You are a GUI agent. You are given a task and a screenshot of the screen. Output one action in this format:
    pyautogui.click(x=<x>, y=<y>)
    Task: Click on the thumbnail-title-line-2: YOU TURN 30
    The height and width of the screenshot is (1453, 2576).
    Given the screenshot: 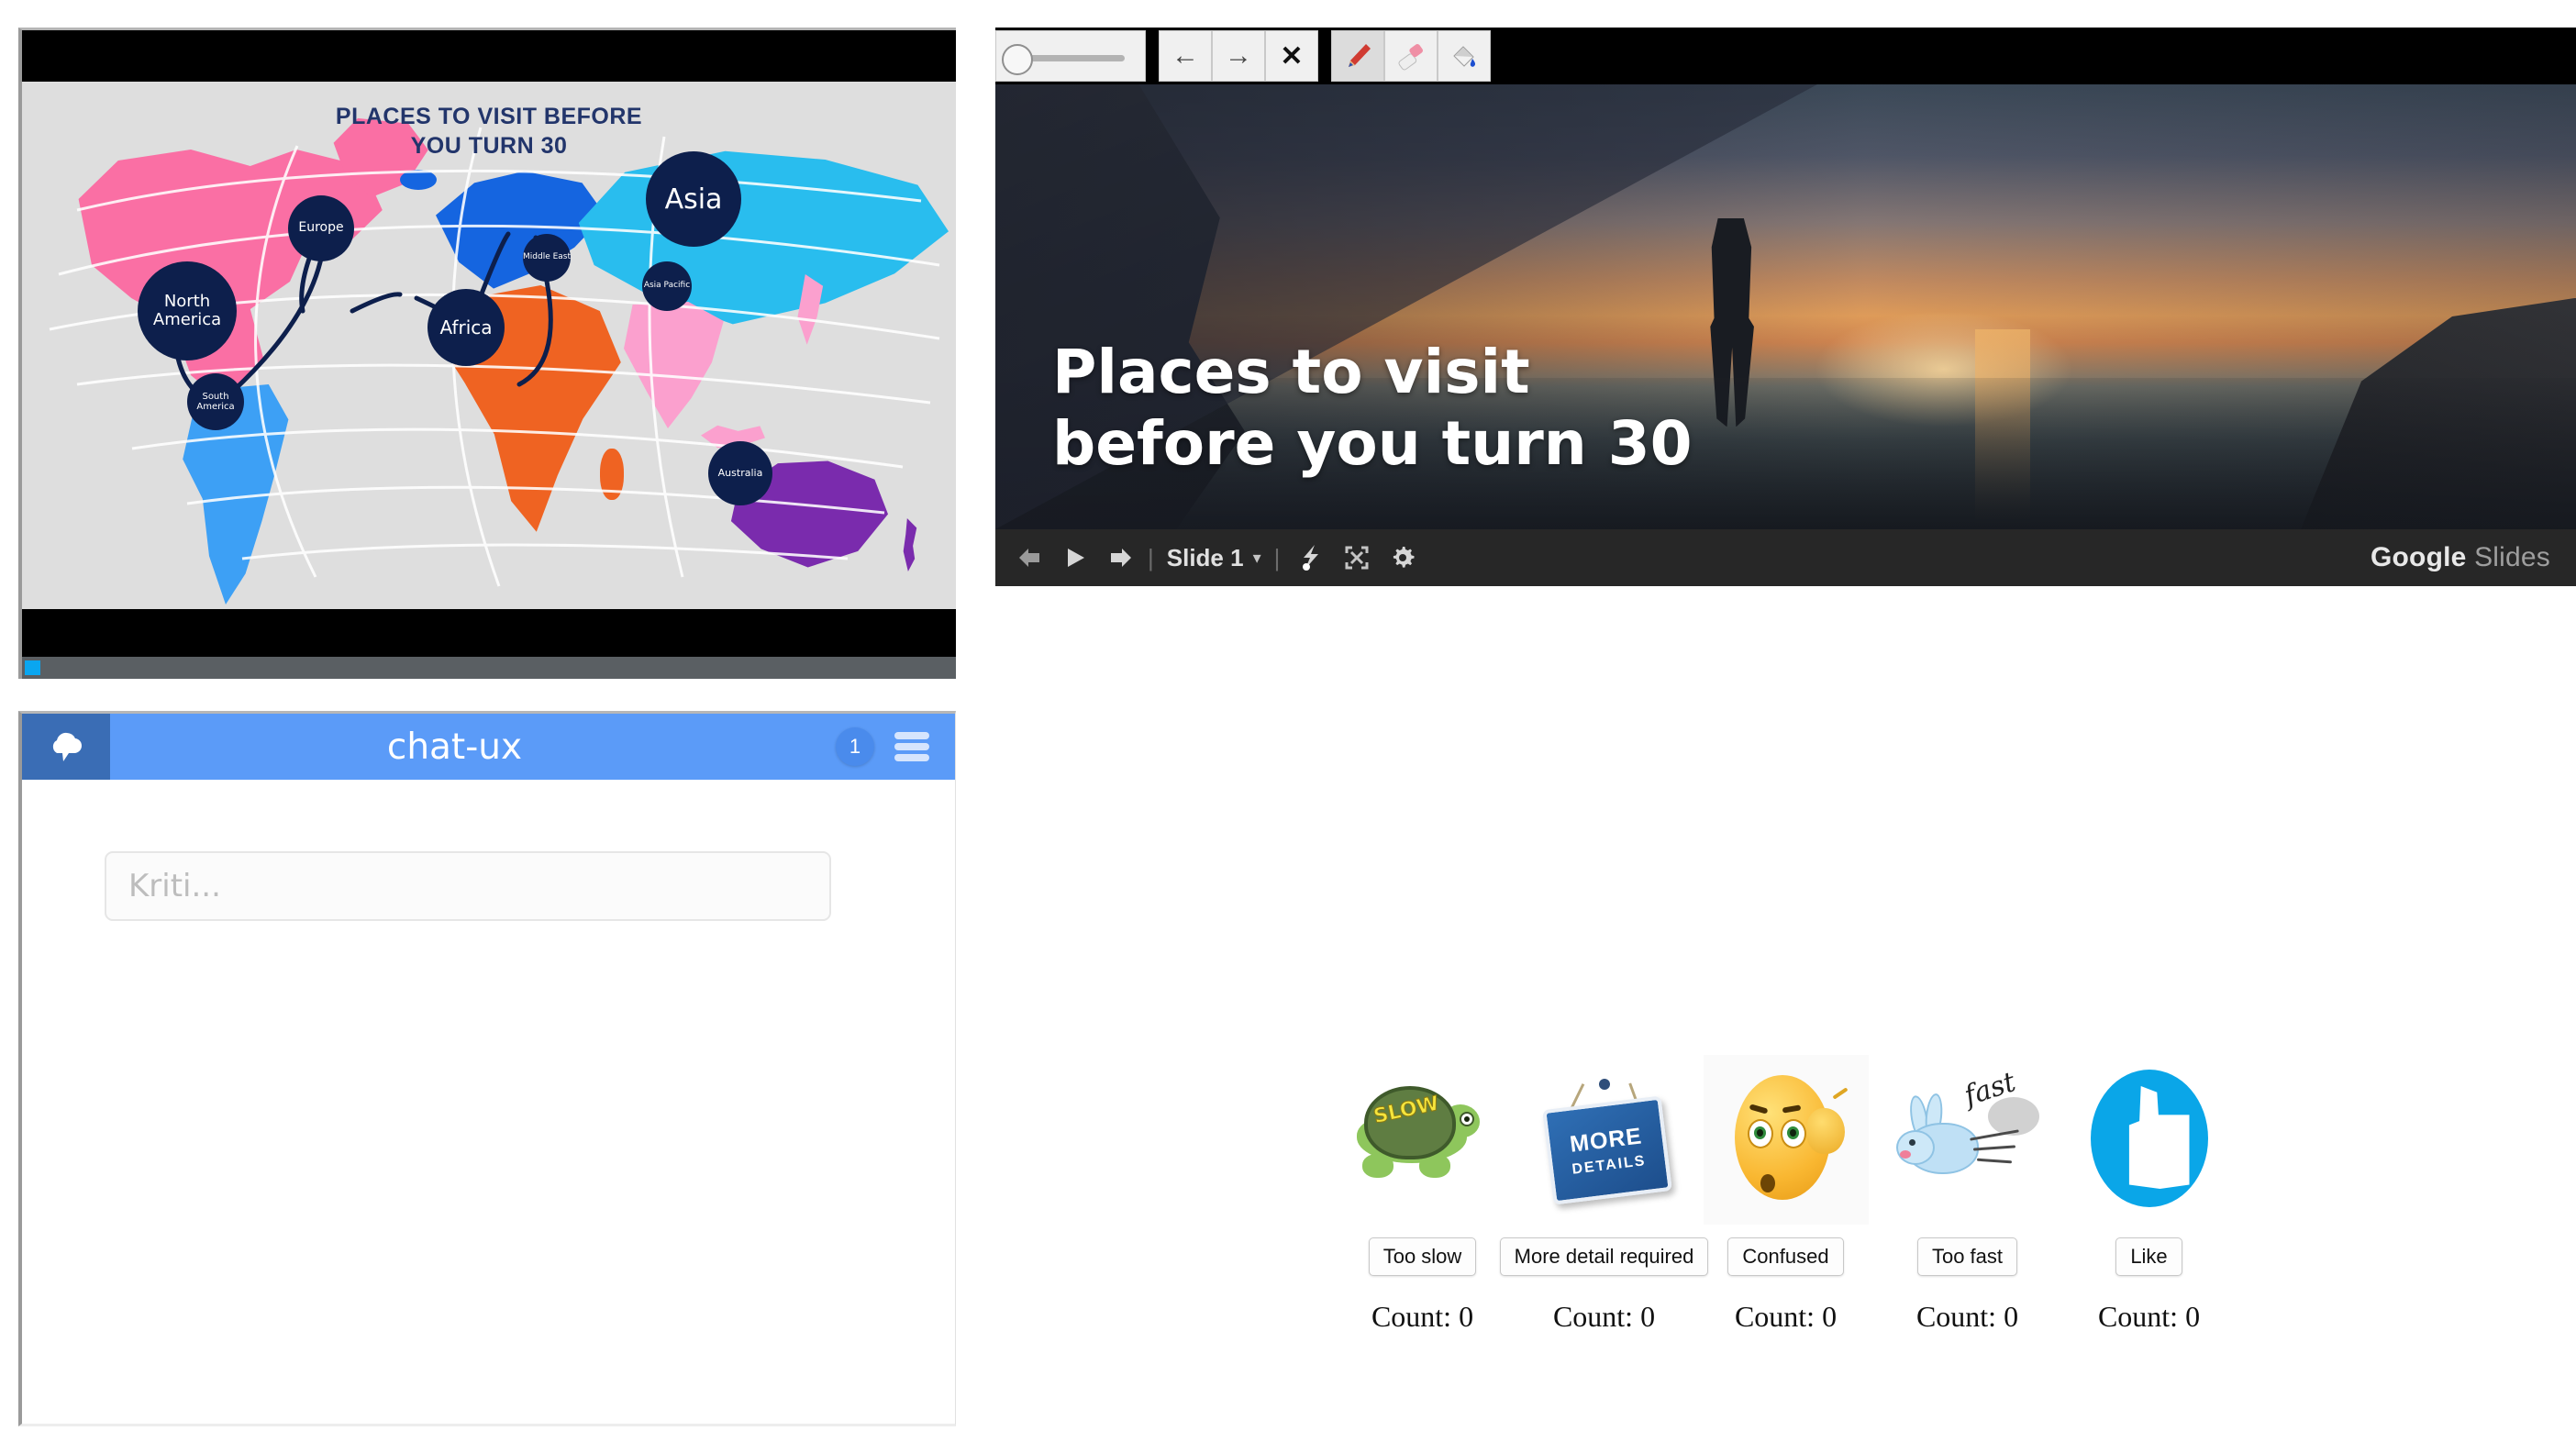 What is the action you would take?
    pyautogui.click(x=489, y=146)
    